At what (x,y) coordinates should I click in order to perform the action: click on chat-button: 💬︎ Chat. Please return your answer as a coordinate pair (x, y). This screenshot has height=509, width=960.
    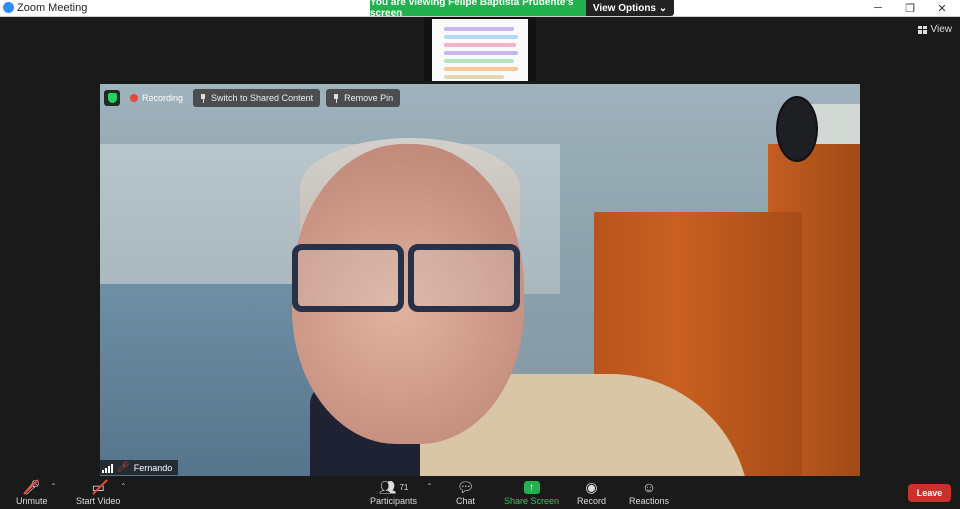
    Looking at the image, I should click on (466, 492).